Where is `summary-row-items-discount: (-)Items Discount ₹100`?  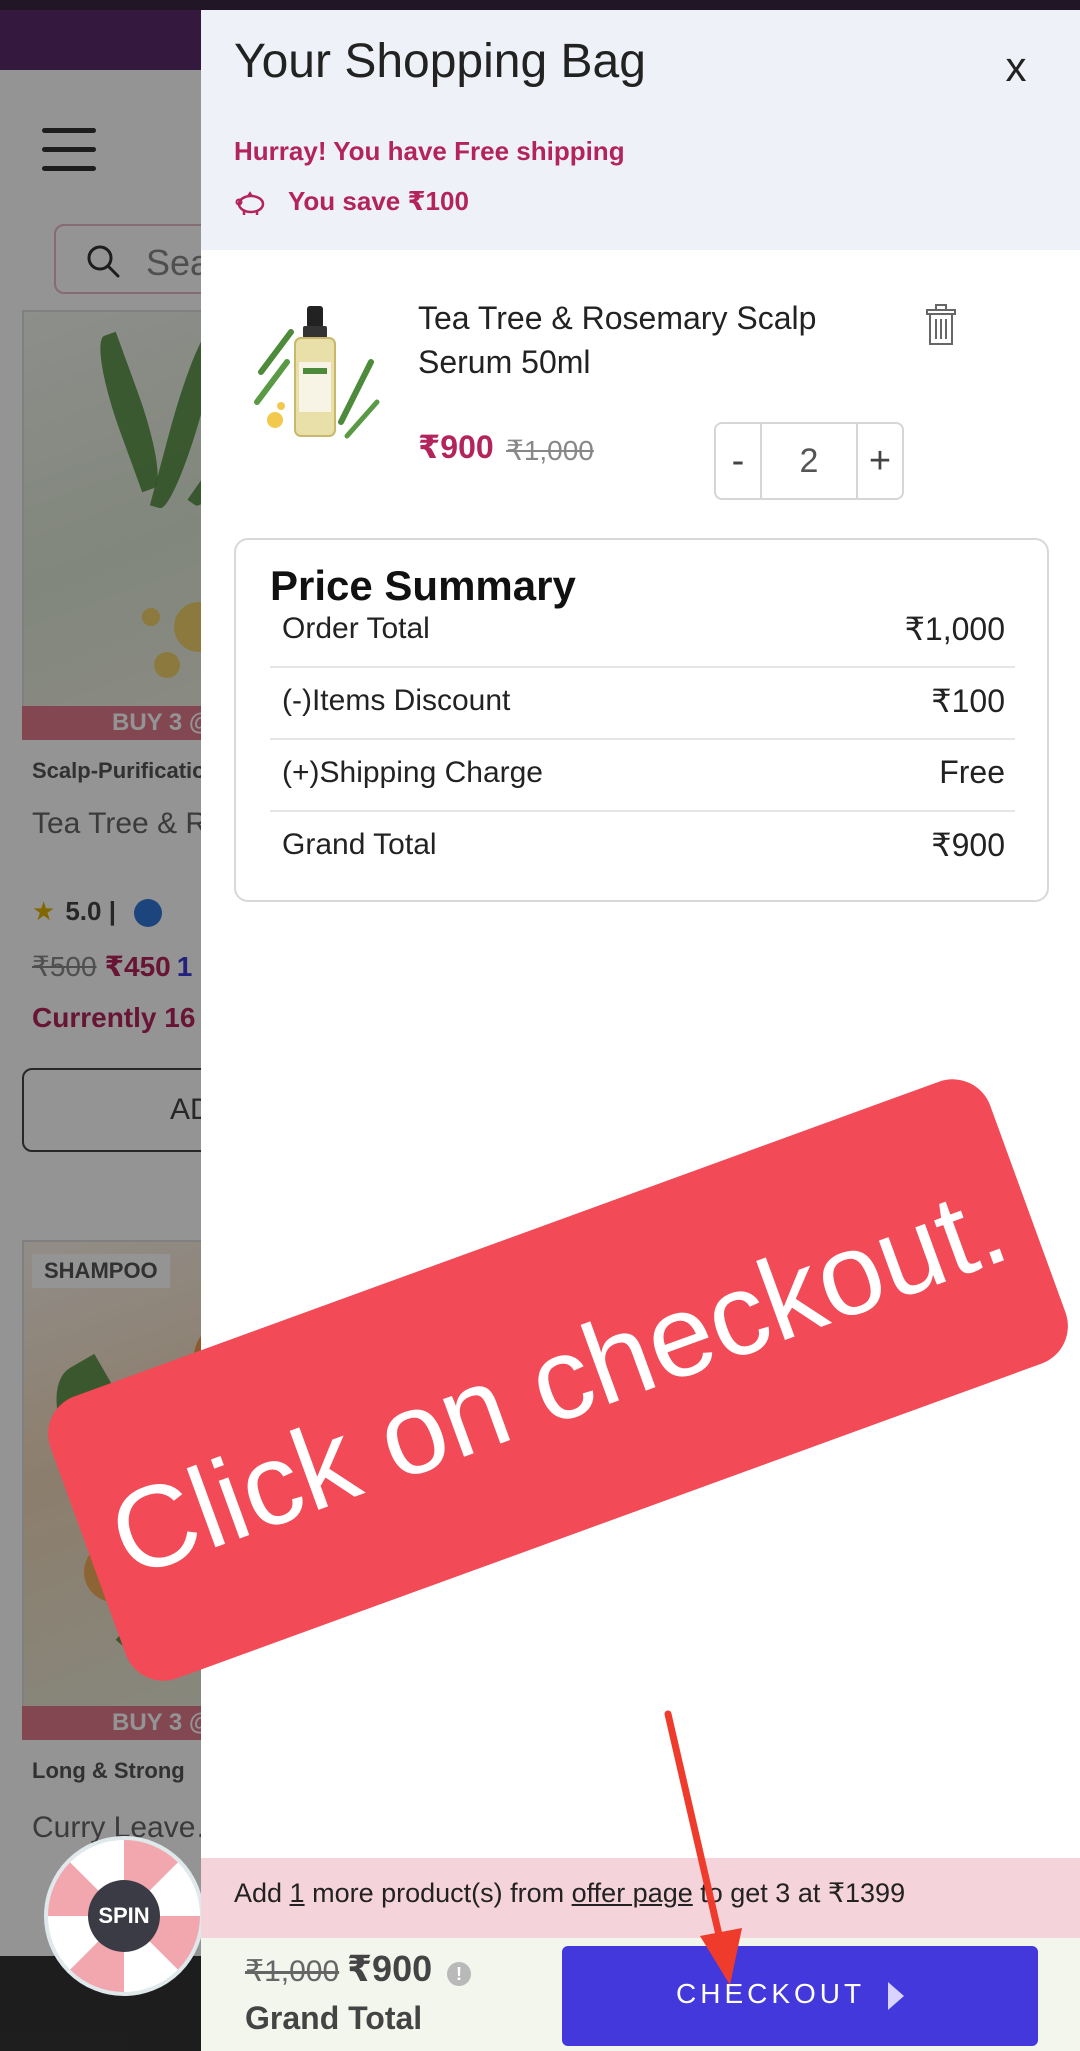
summary-row-items-discount: (-)Items Discount ₹100 is located at coordinates (642, 704).